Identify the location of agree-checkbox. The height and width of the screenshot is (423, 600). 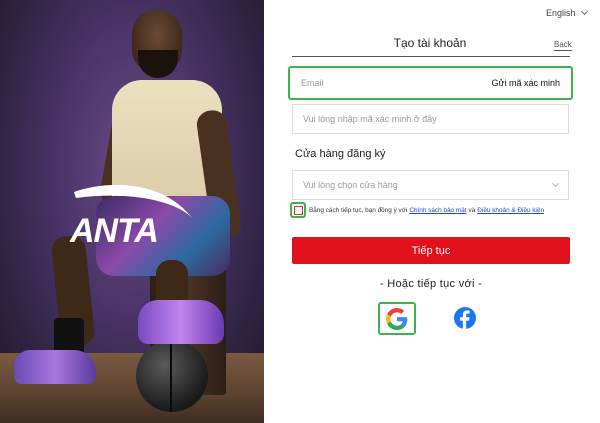
(298, 210).